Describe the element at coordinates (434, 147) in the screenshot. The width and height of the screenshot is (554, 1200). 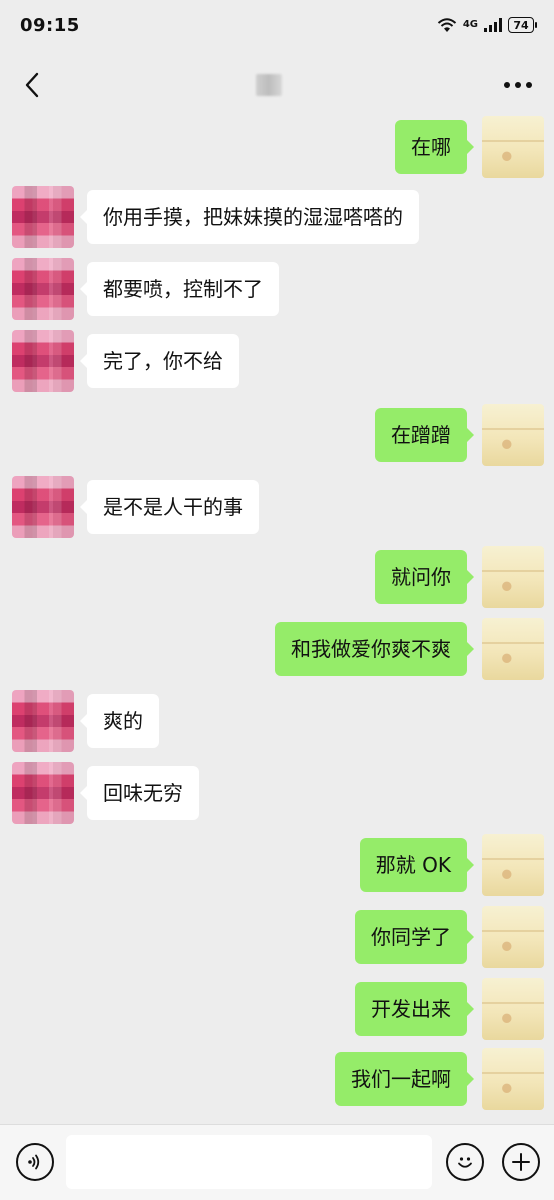
I see `message-bubble: 在哪` at that location.